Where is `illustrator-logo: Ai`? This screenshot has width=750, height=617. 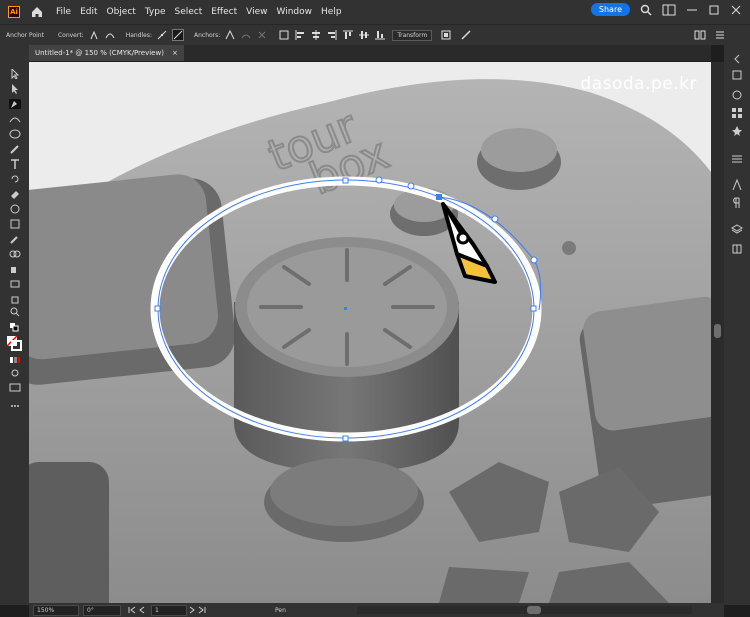
illustrator-logo: Ai is located at coordinates (14, 12).